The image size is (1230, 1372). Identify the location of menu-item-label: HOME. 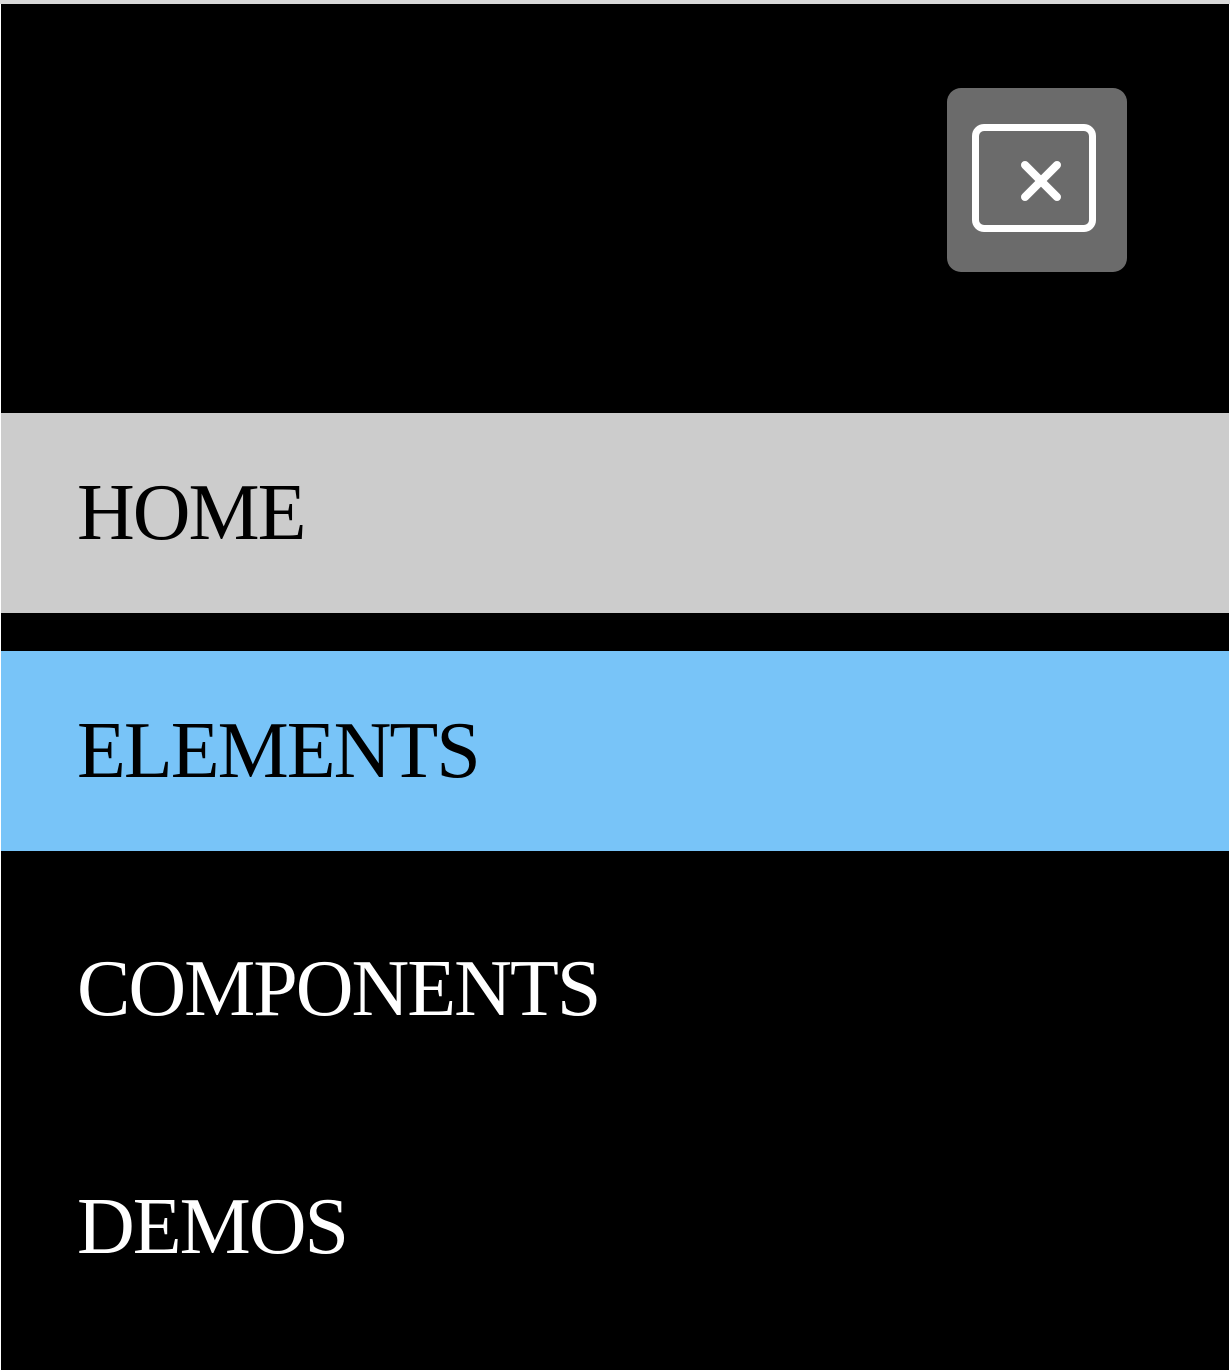
(192, 513).